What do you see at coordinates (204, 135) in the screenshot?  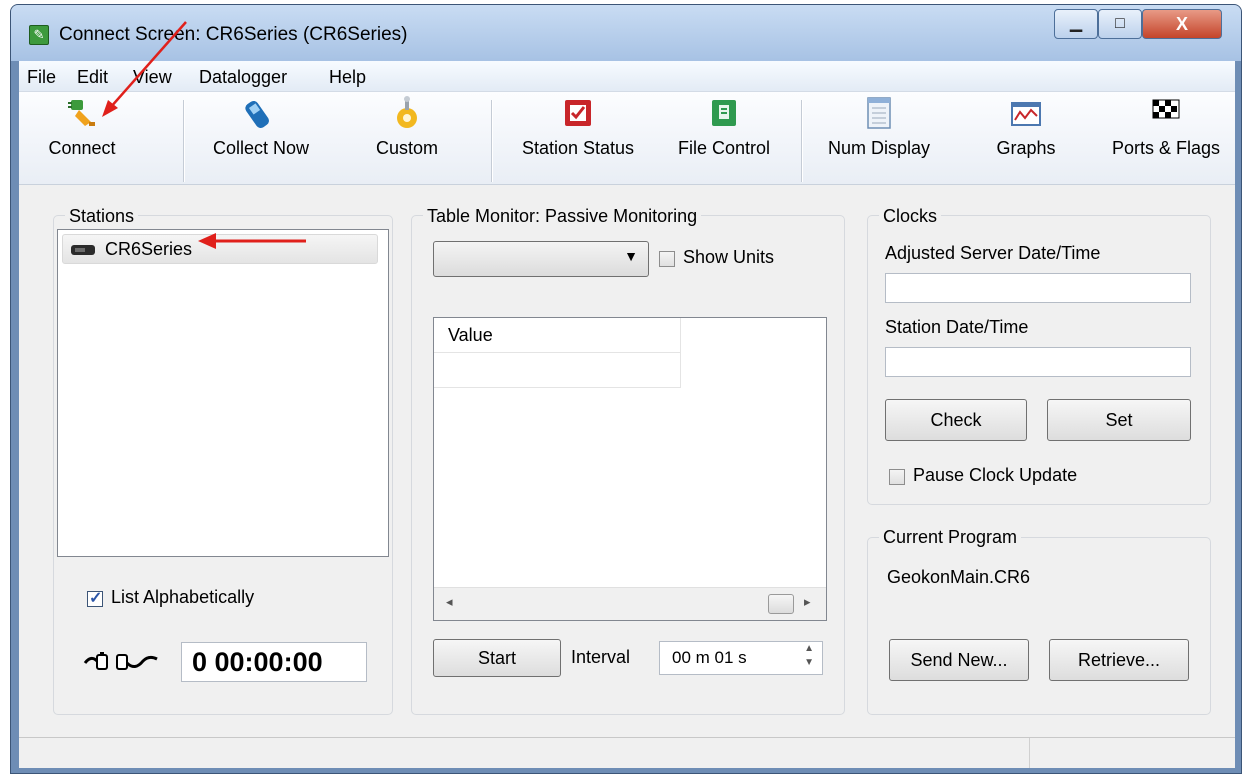 I see `annotation-arrows` at bounding box center [204, 135].